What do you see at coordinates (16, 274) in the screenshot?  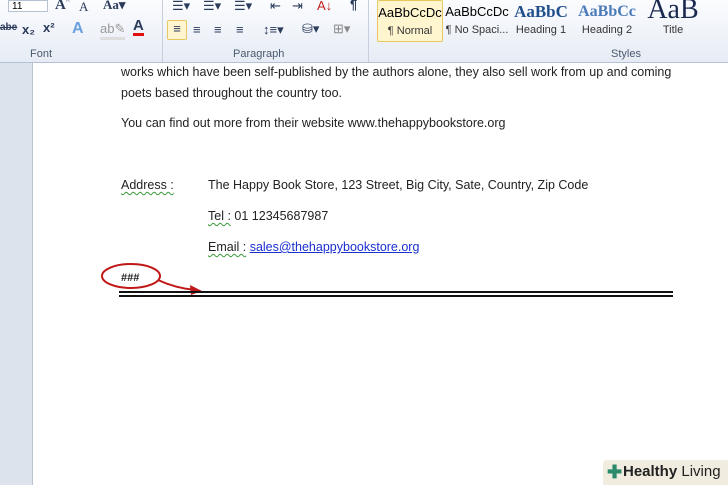 I see `left-gutter` at bounding box center [16, 274].